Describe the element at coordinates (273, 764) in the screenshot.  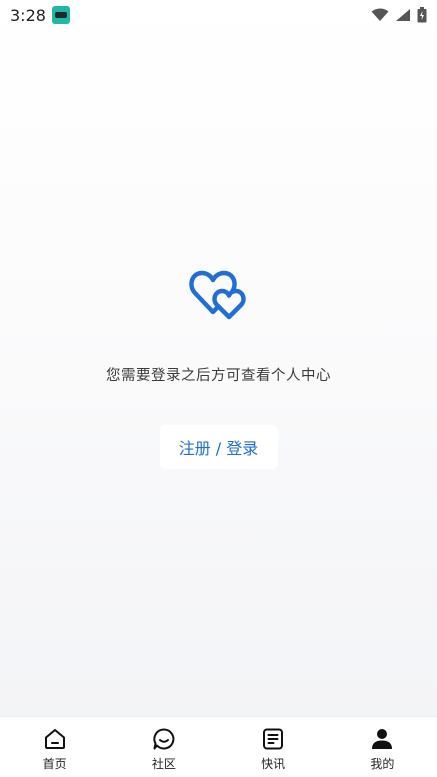
I see `tab-label-news: 快讯` at that location.